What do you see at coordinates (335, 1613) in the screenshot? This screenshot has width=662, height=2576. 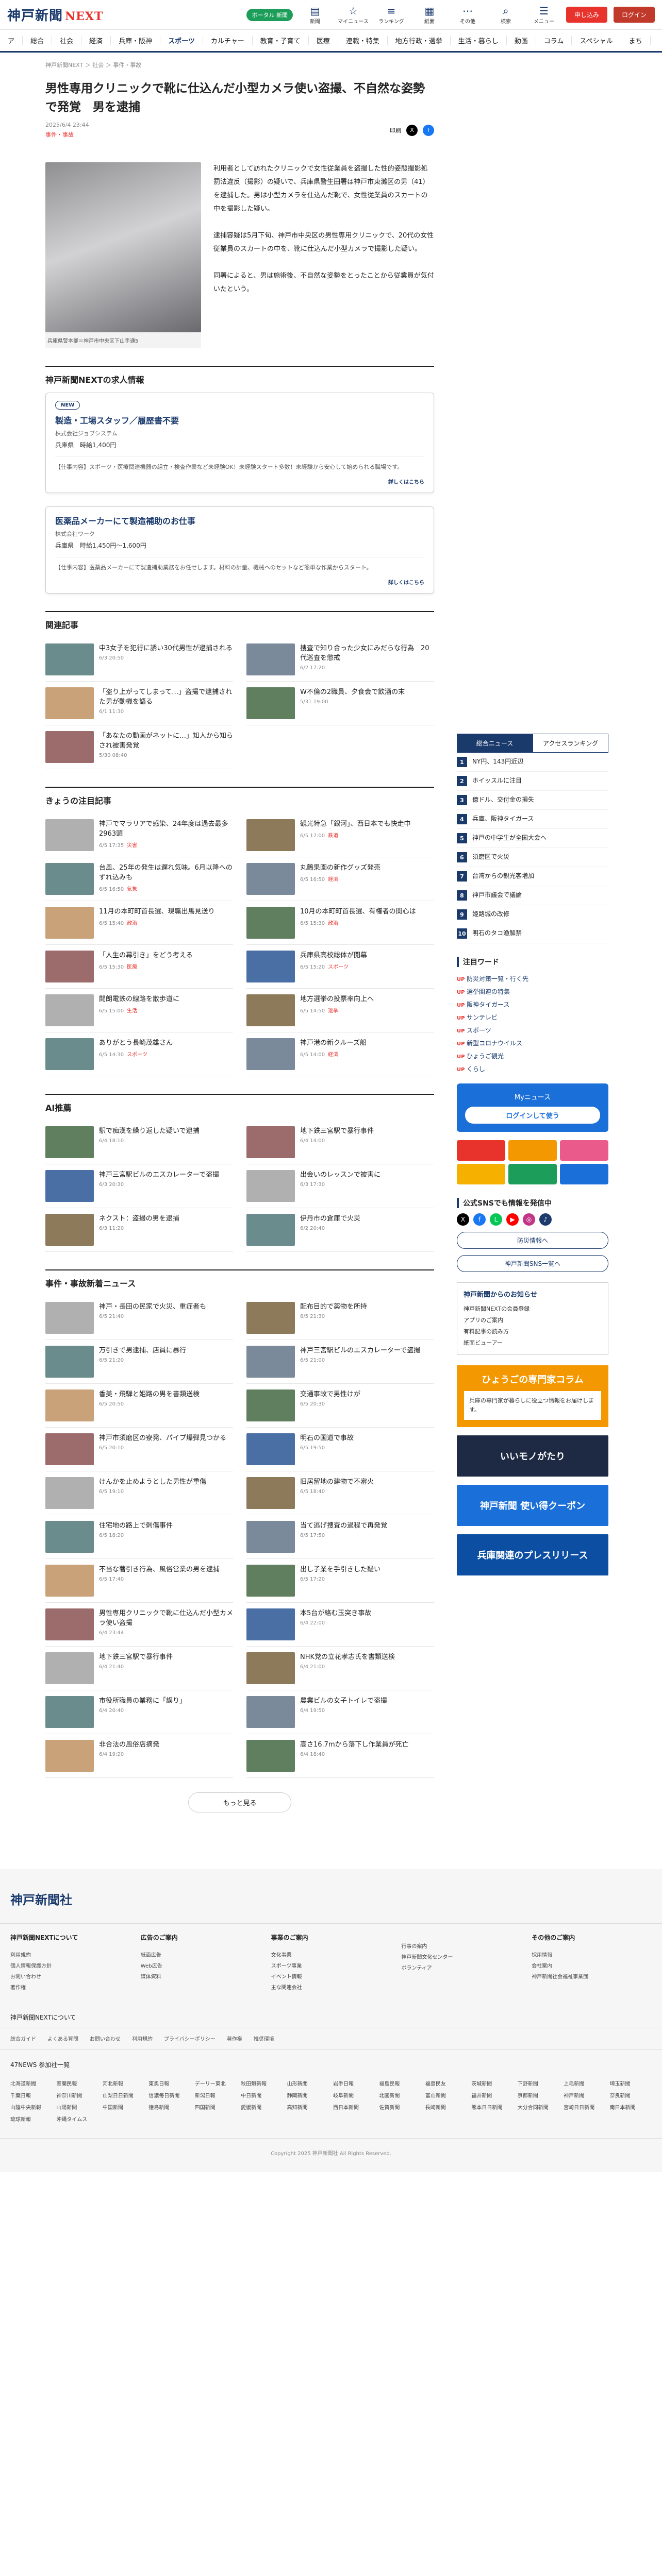 I see `item-title: 本5台が絡む玉突き事故` at bounding box center [335, 1613].